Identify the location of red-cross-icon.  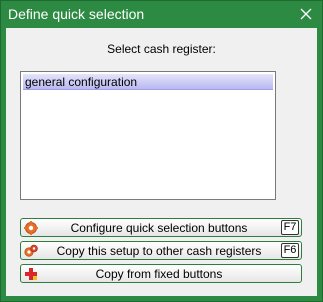
(31, 274).